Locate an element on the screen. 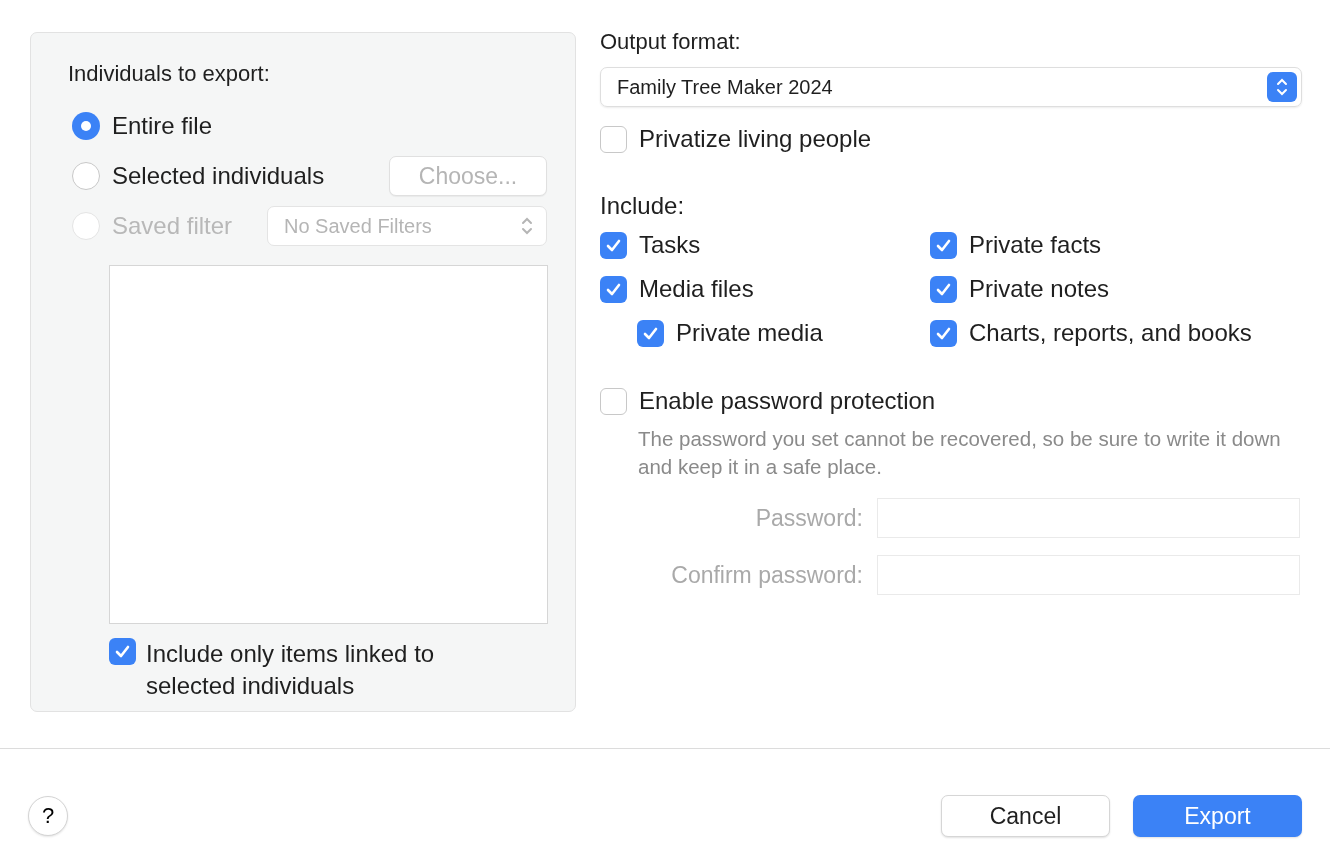 This screenshot has height=866, width=1330. field-label: Confirm password: is located at coordinates (766, 575).